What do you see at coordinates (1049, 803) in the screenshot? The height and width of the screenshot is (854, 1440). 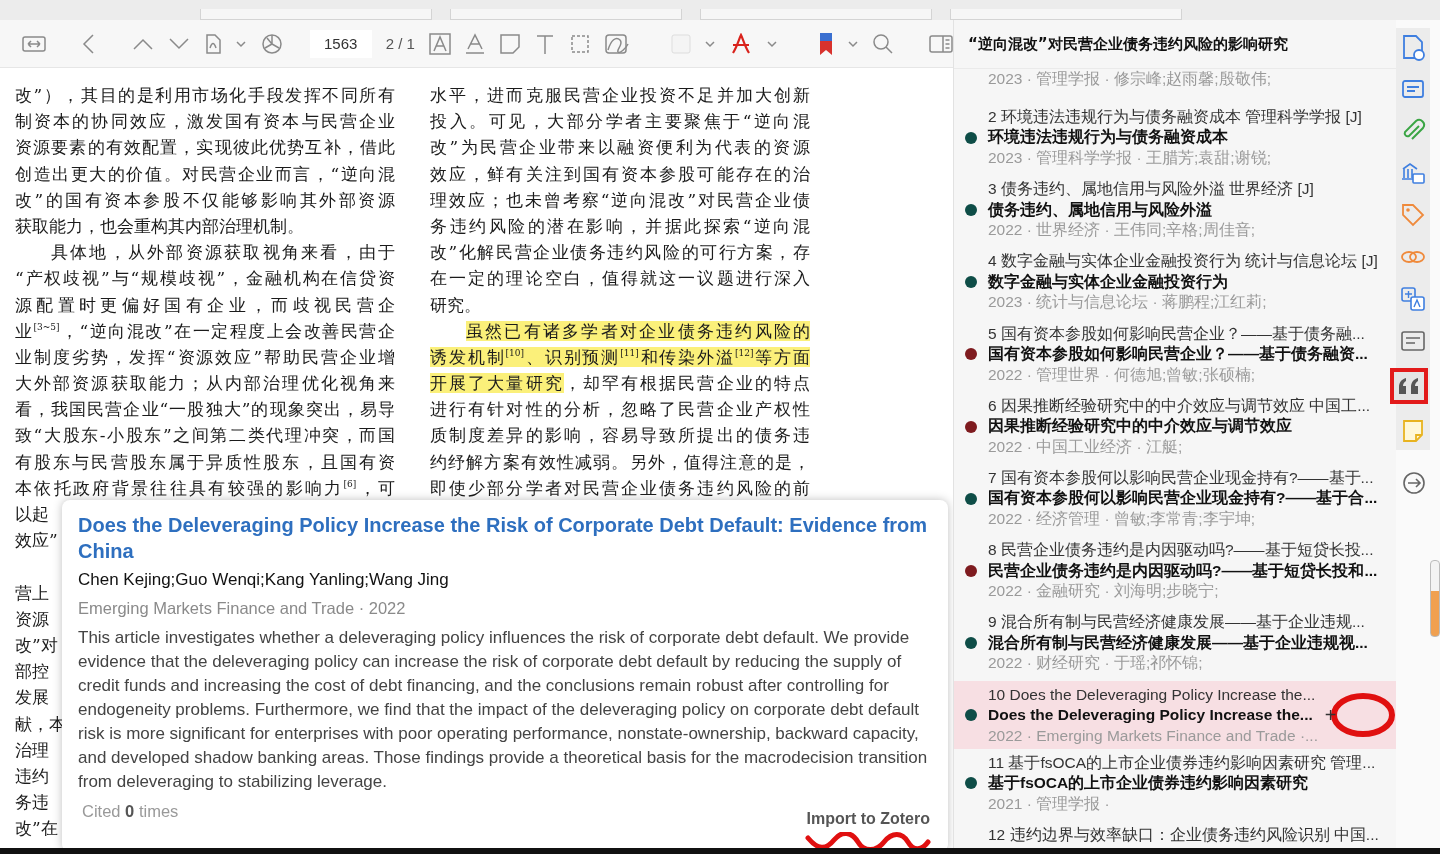 I see `reference-meta: 2021 · 管理学报 ·` at bounding box center [1049, 803].